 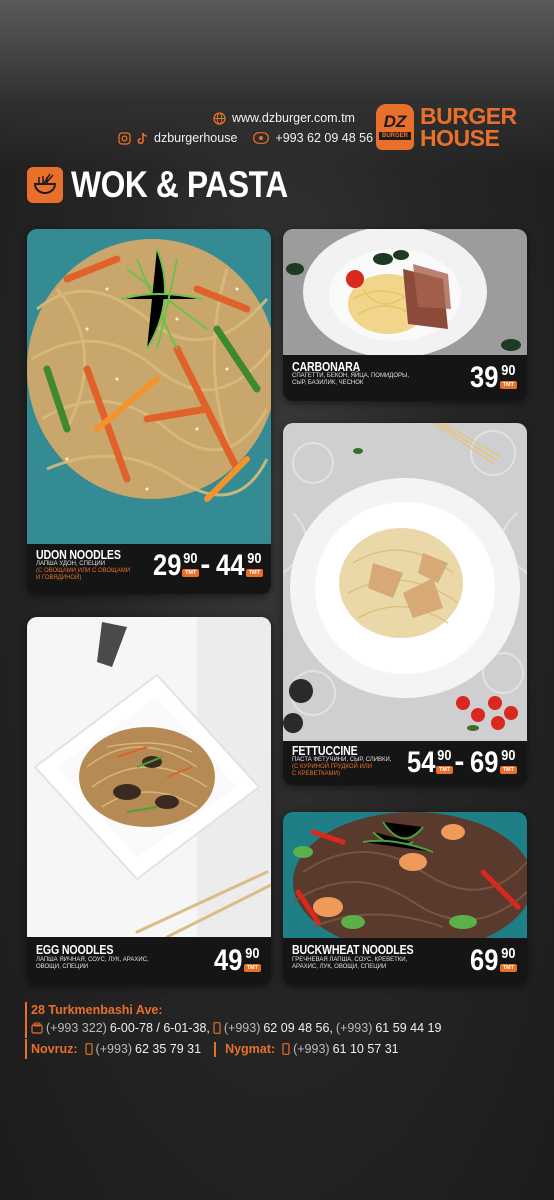 I want to click on dish-price: 29 90 ТМТ - 44 90 ТМТ, so click(x=205, y=565).